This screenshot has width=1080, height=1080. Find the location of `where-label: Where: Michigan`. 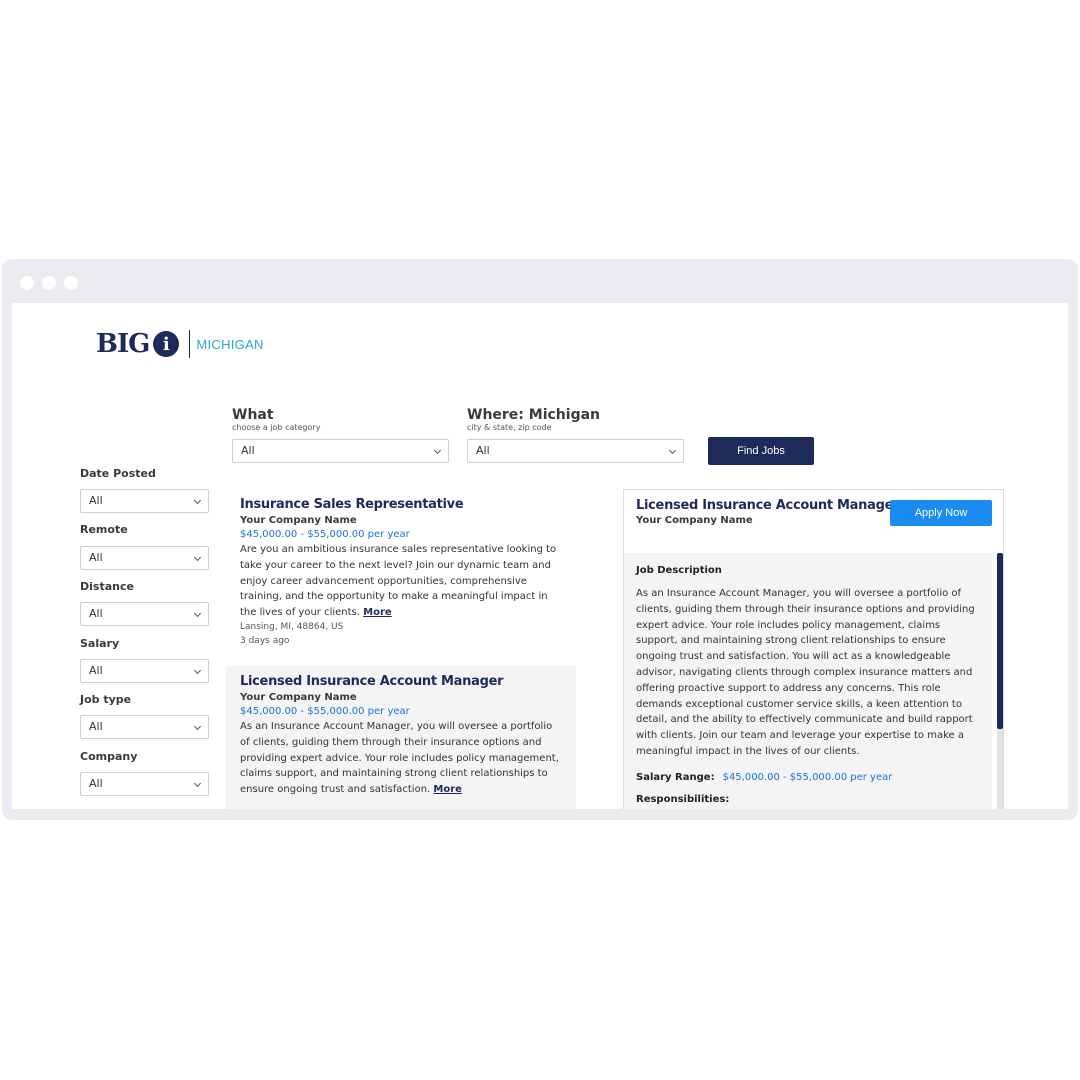

where-label: Where: Michigan is located at coordinates (534, 415).